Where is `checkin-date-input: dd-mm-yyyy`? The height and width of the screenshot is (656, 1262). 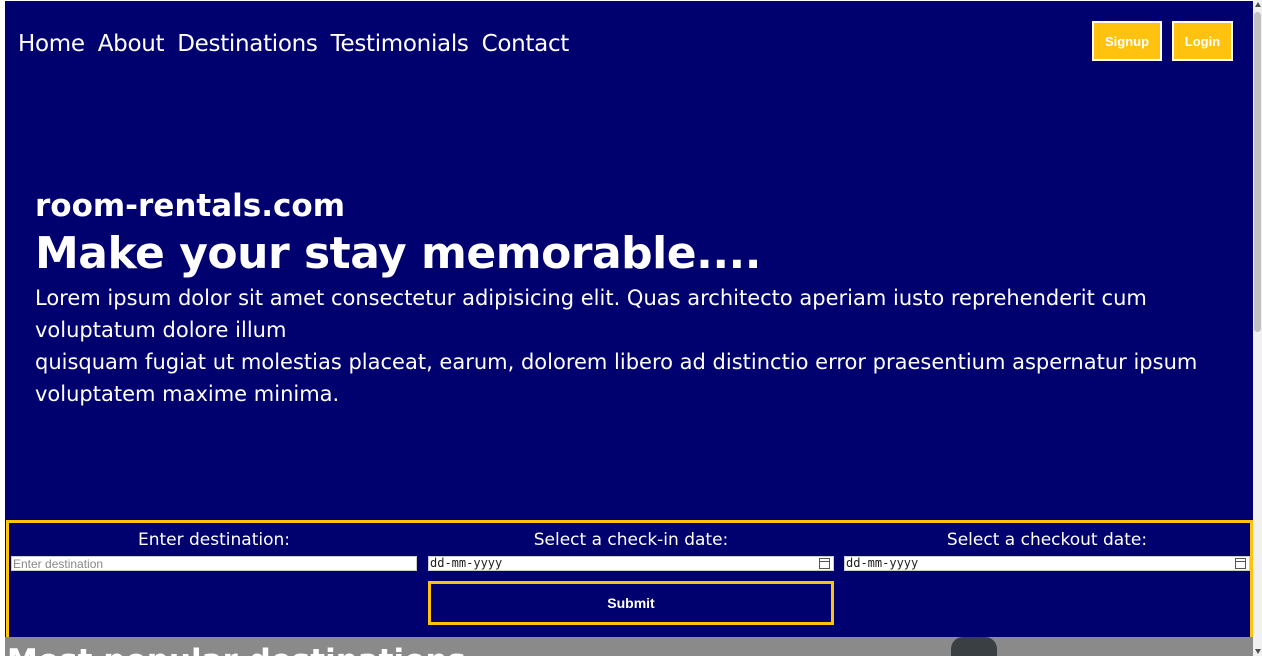
checkin-date-input: dd-mm-yyyy is located at coordinates (631, 563).